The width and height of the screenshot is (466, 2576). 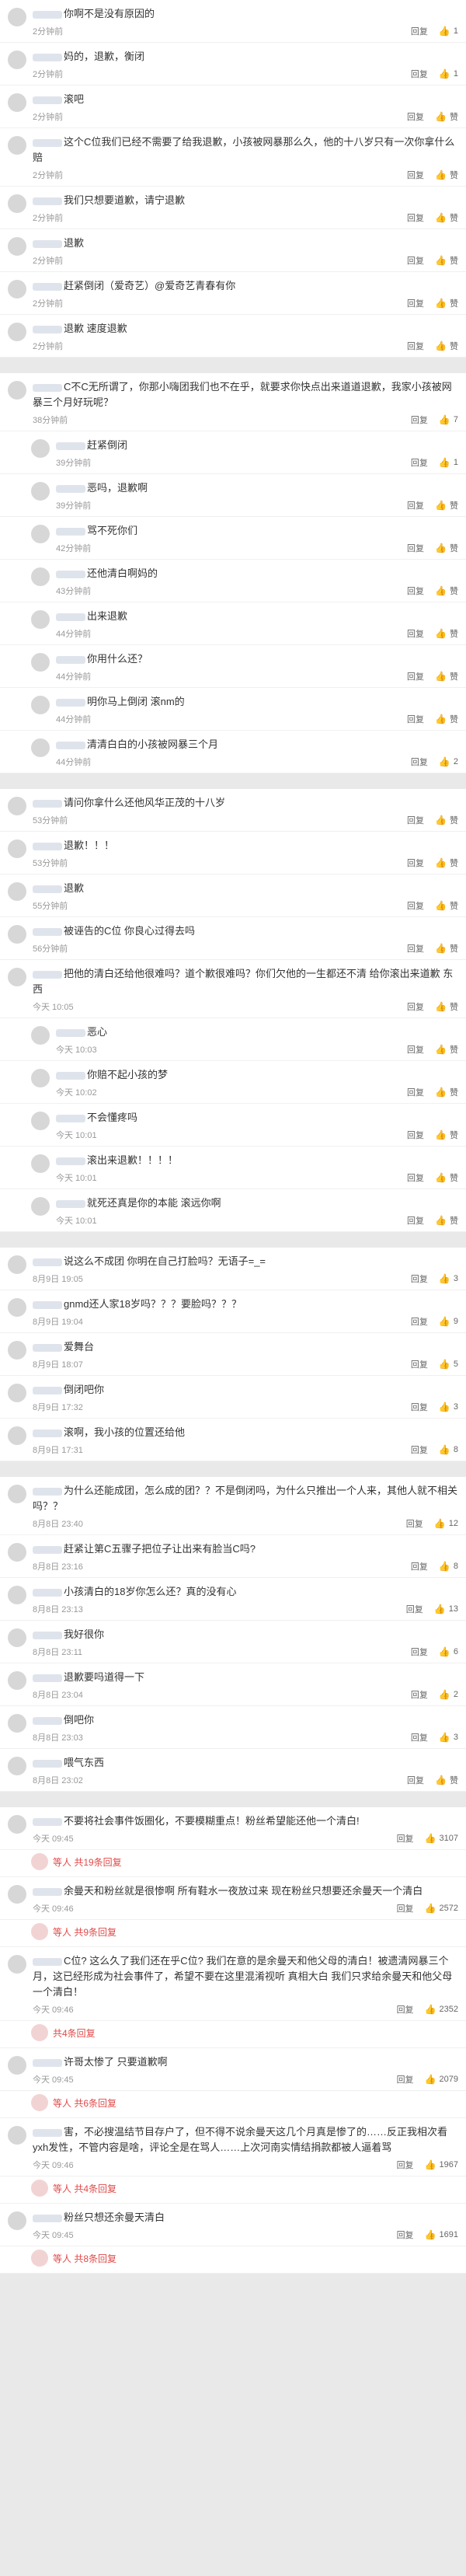 What do you see at coordinates (448, 420) in the screenshot?
I see `like-button: 👍 7` at bounding box center [448, 420].